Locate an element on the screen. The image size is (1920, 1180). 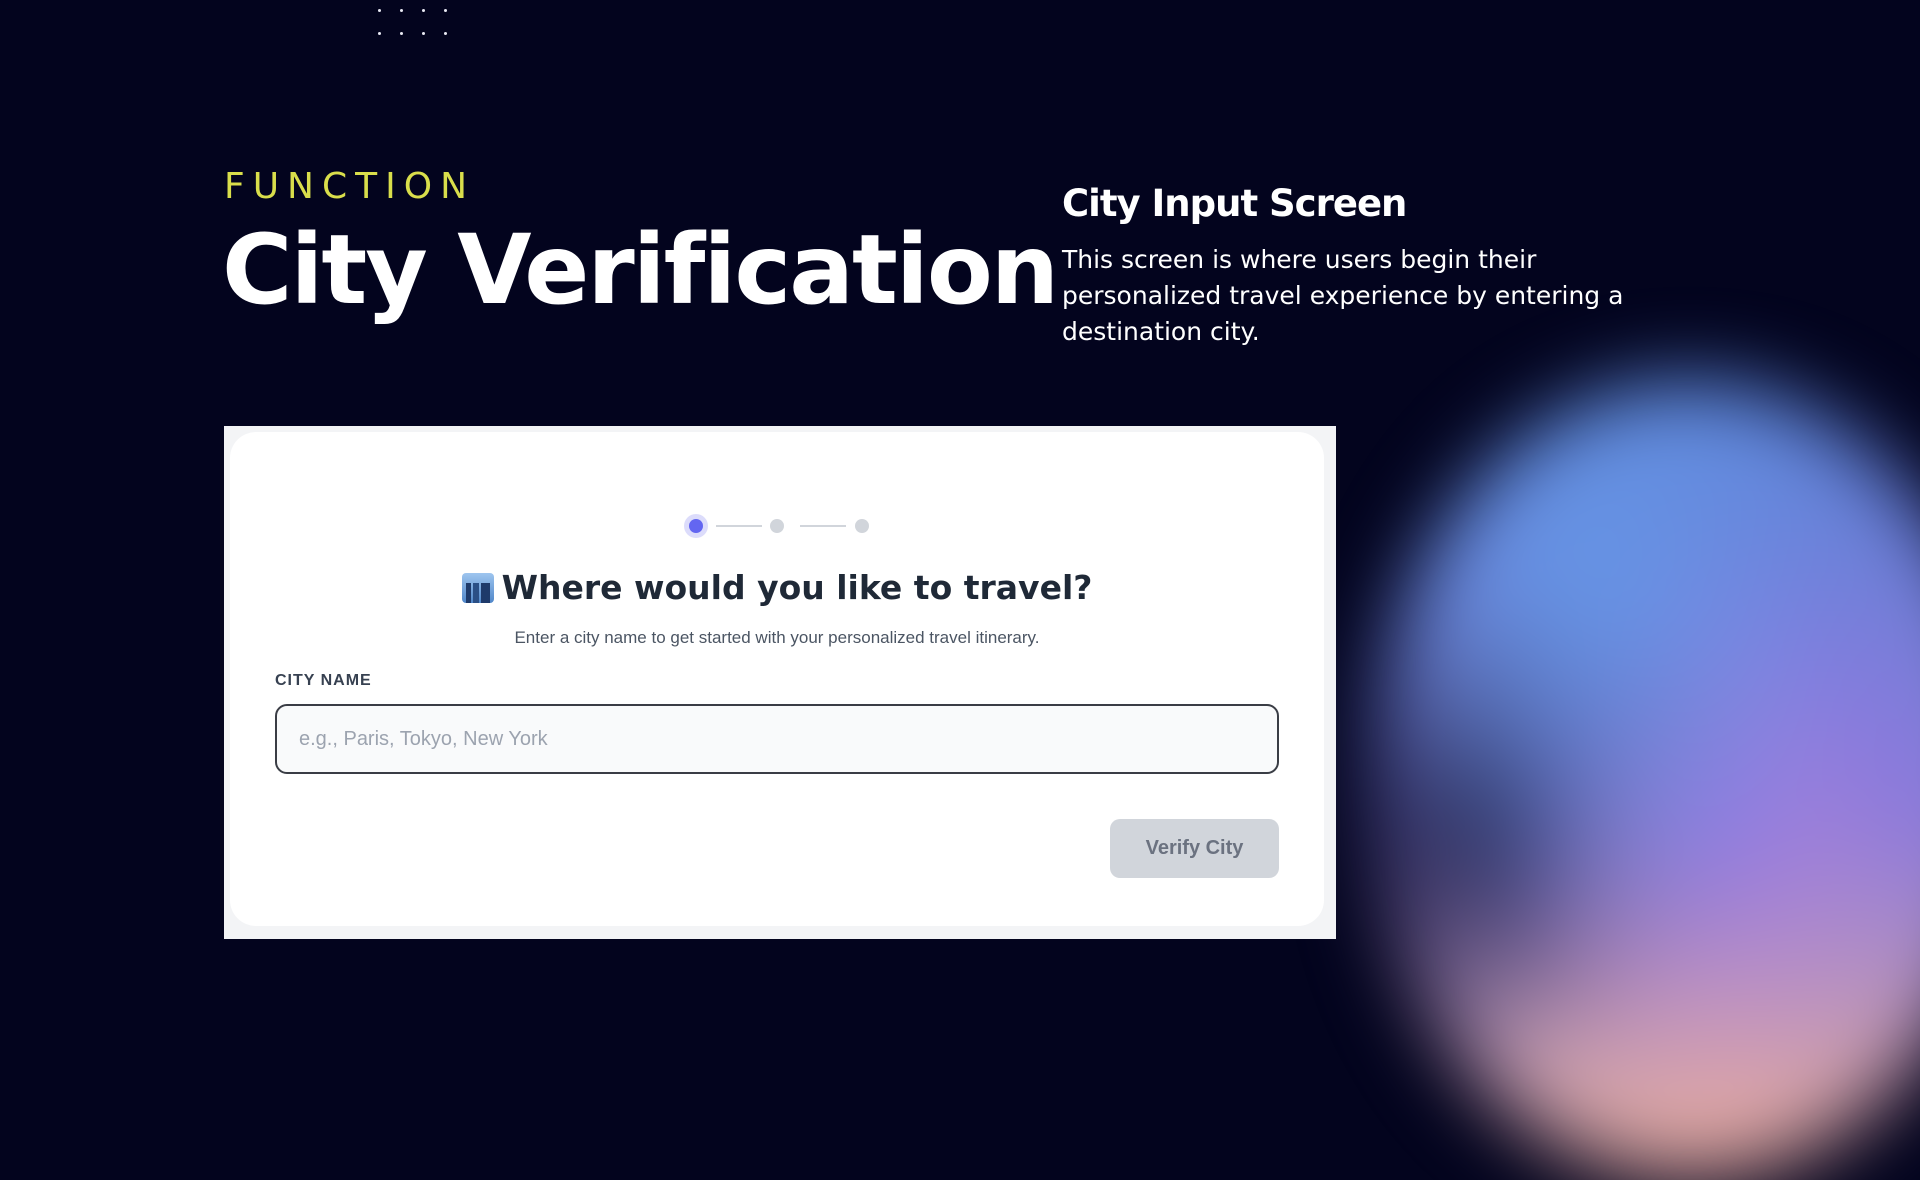
verify-city-button: Verify City is located at coordinates (1194, 848).